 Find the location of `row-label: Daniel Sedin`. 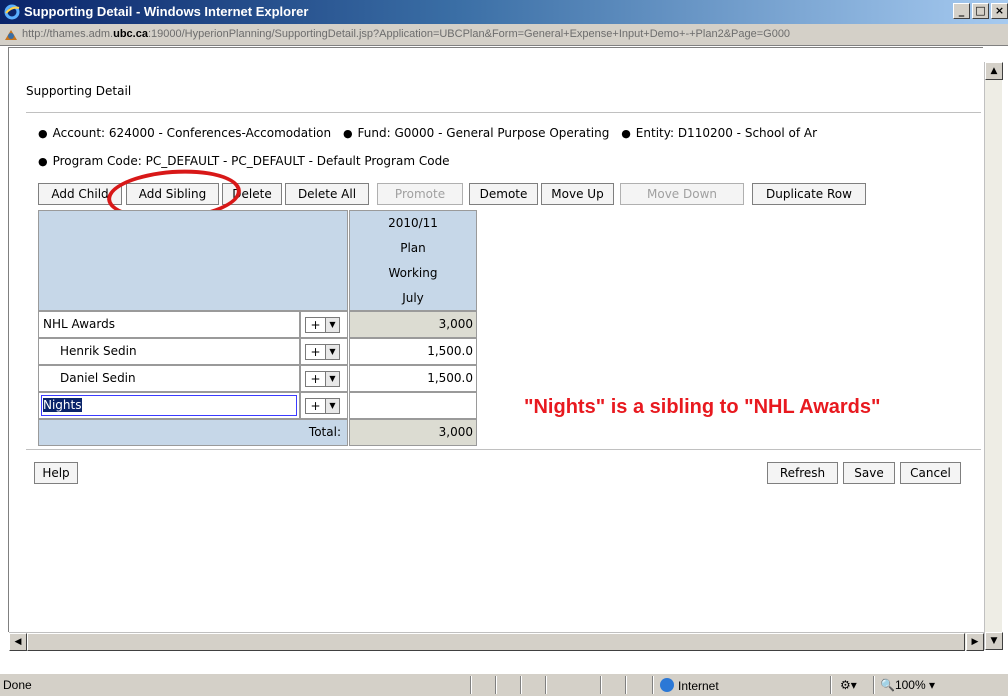

row-label: Daniel Sedin is located at coordinates (169, 378).